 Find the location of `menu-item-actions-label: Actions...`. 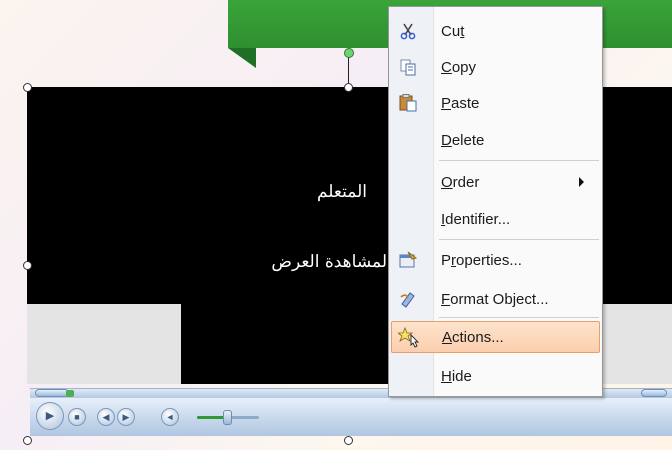

menu-item-actions-label: Actions... is located at coordinates (473, 337).